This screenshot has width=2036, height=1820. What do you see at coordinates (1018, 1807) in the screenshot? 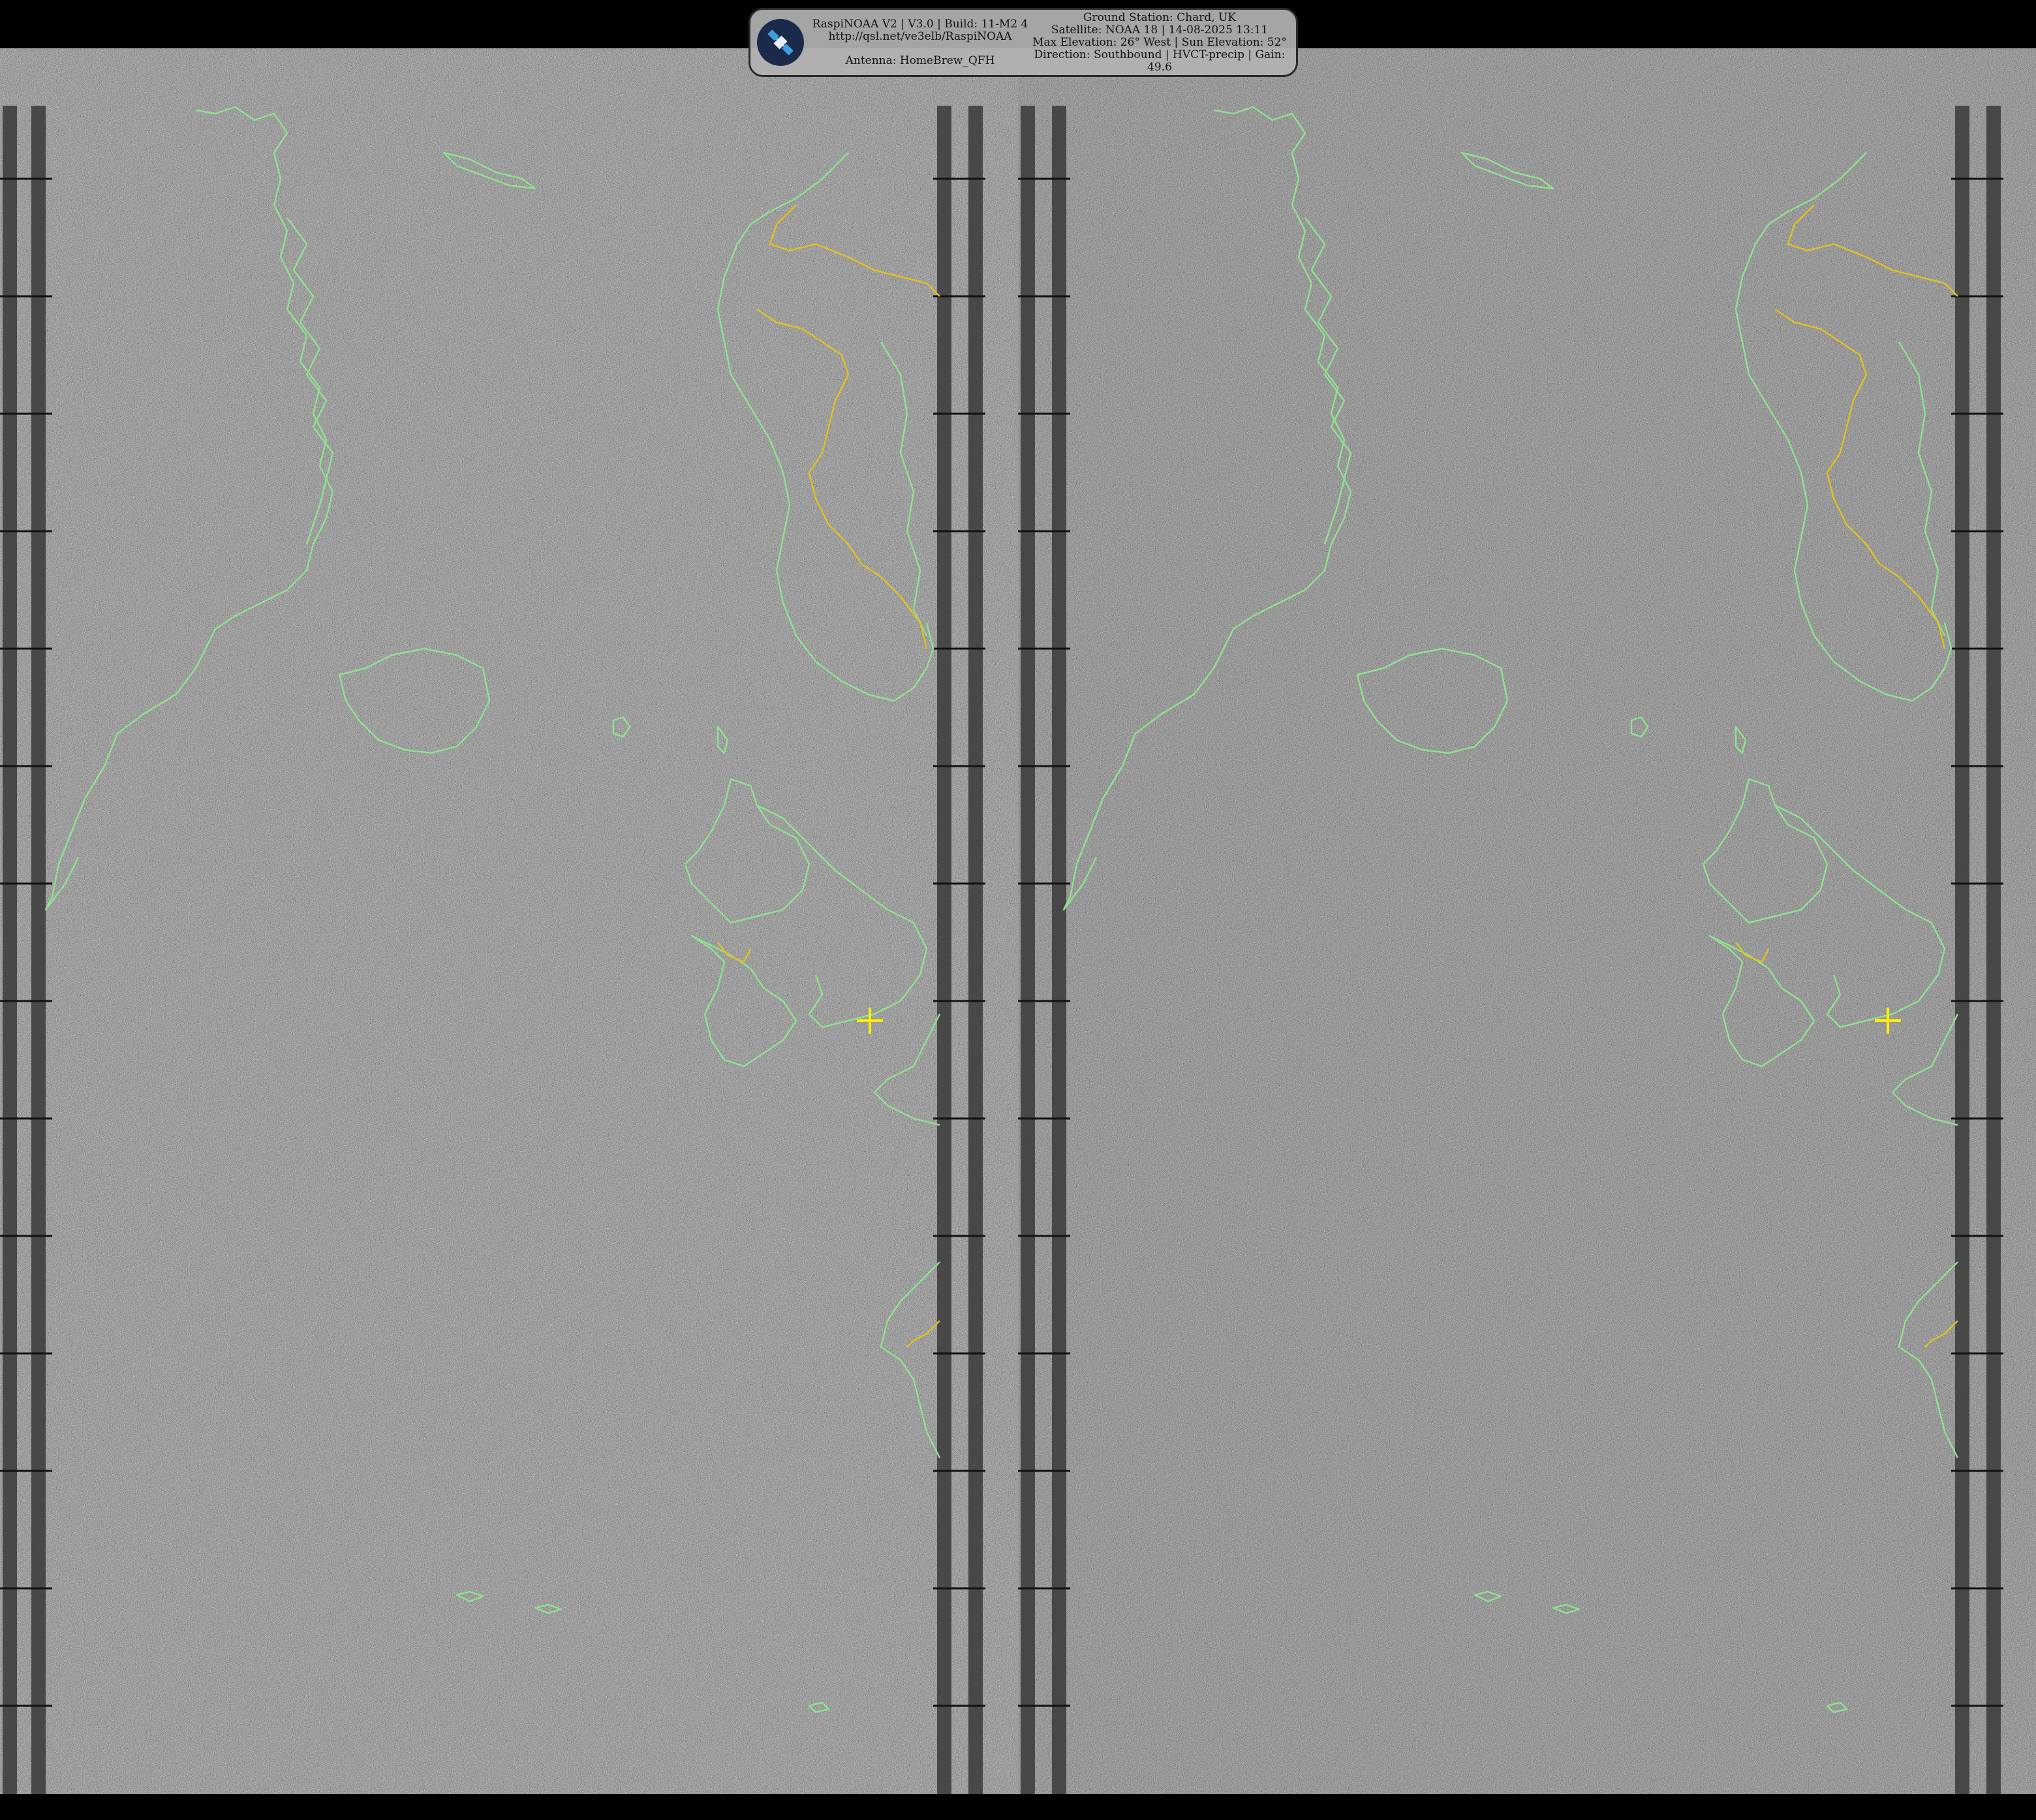
I see `bottom-bar` at bounding box center [1018, 1807].